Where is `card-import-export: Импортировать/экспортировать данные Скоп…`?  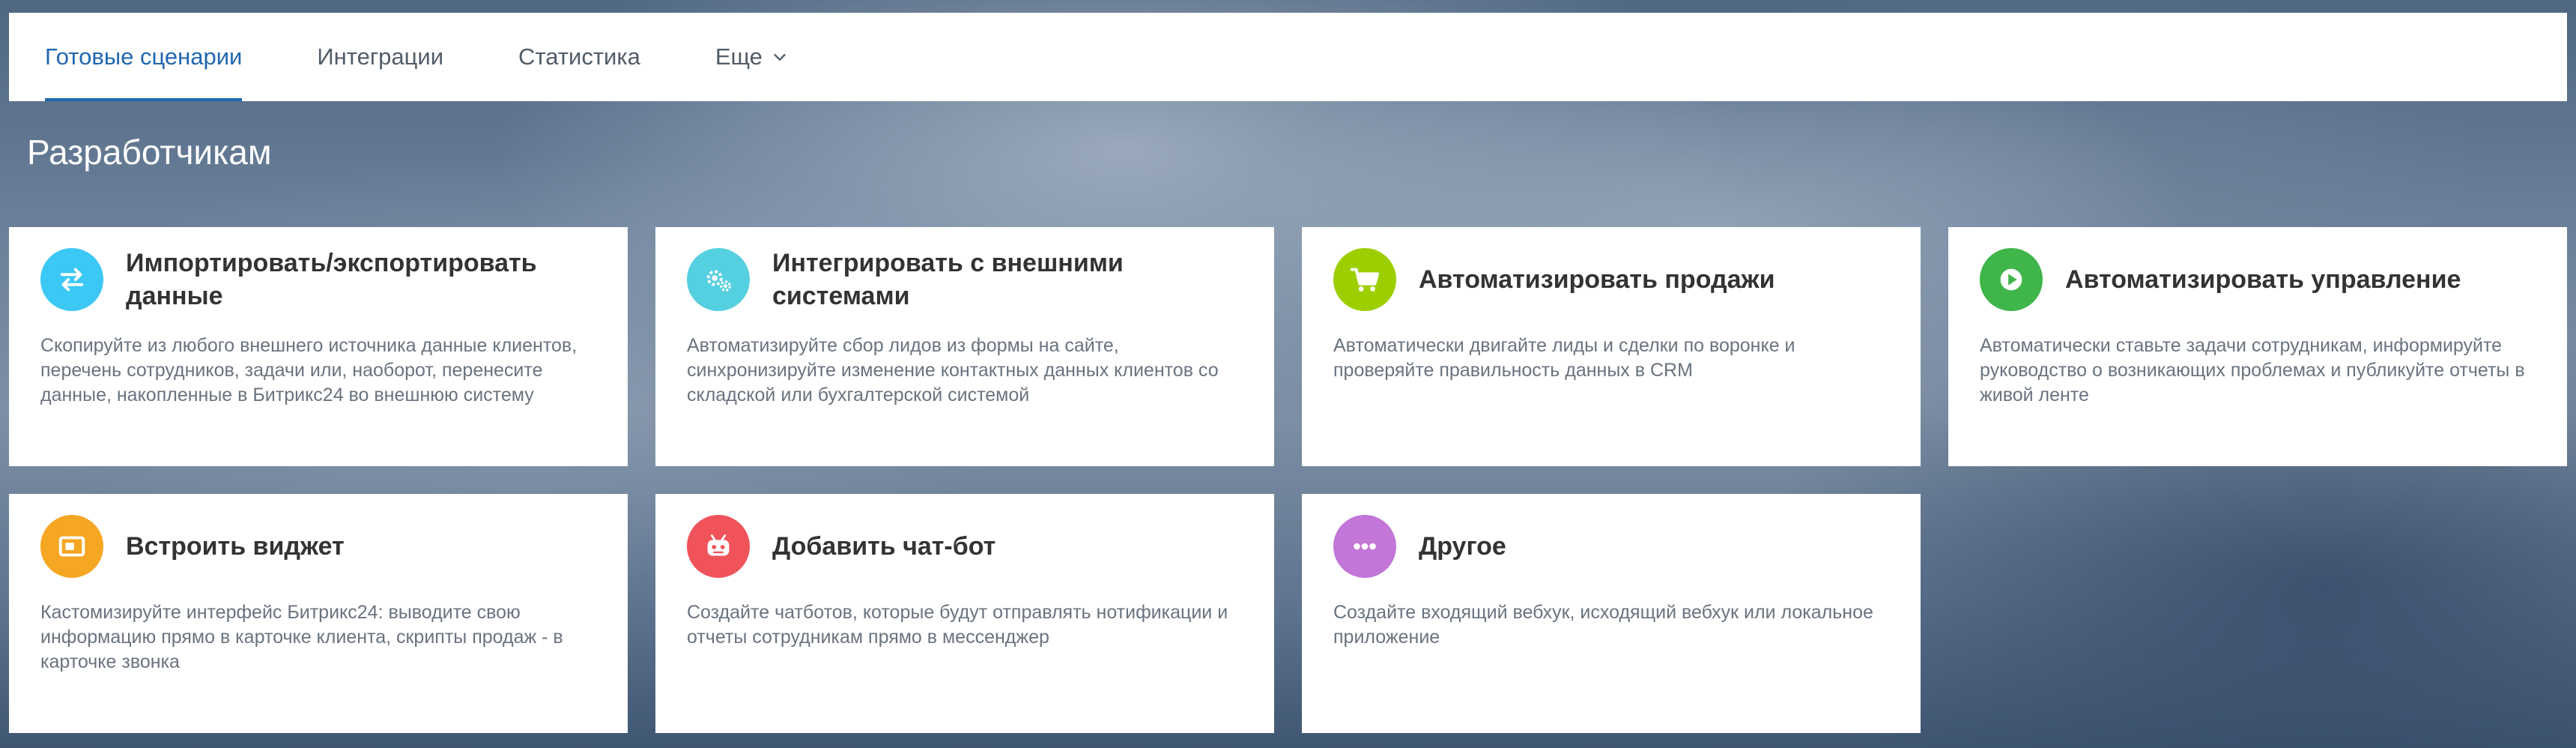 card-import-export: Импортировать/экспортировать данные Скоп… is located at coordinates (318, 346).